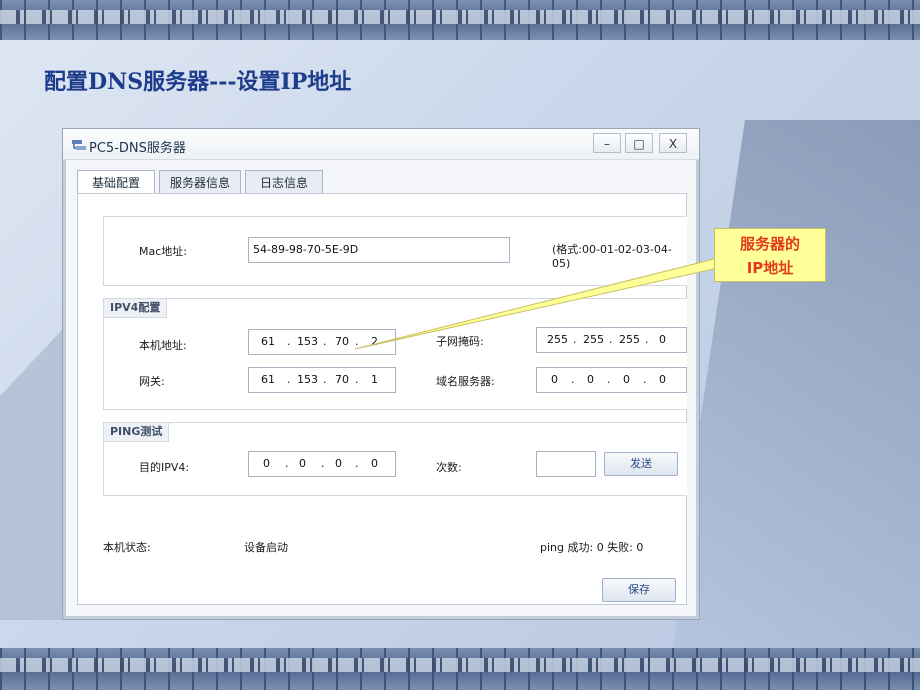  Describe the element at coordinates (612, 256) in the screenshot. I see `mac-format-hint: (格式:00-01-02-03-04-05)` at that location.